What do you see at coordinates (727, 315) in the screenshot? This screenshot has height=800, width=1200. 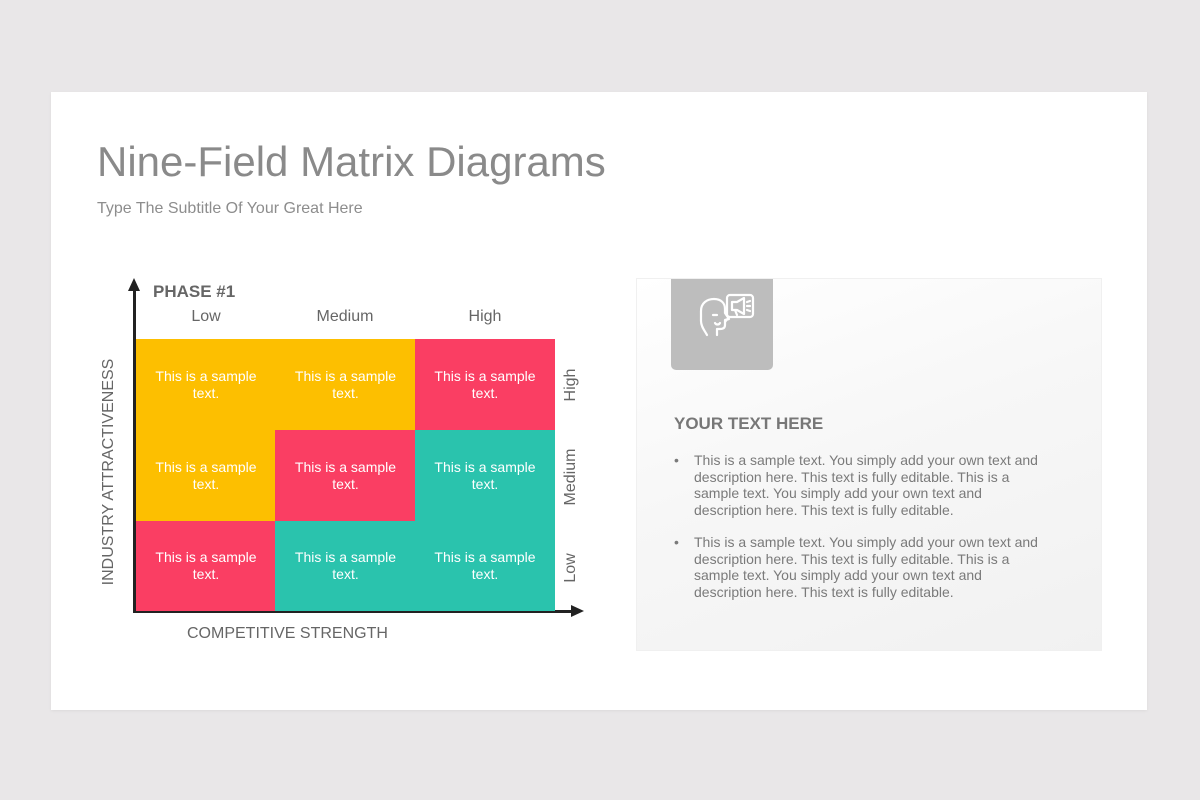 I see `head-megaphone-icon` at bounding box center [727, 315].